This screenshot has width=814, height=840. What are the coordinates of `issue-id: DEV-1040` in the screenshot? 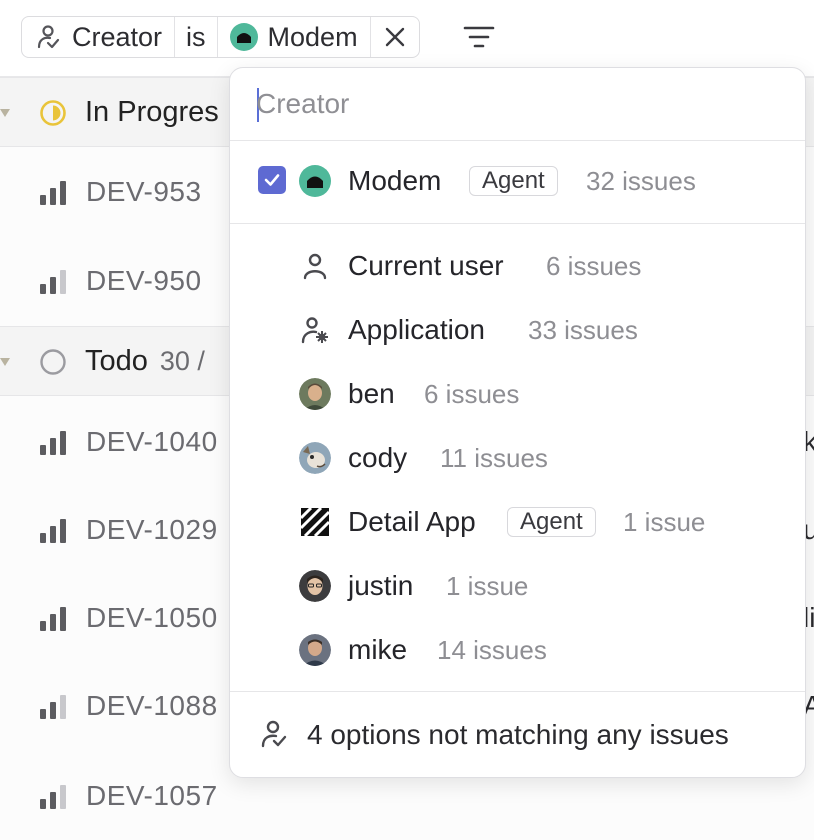 It's located at (152, 441).